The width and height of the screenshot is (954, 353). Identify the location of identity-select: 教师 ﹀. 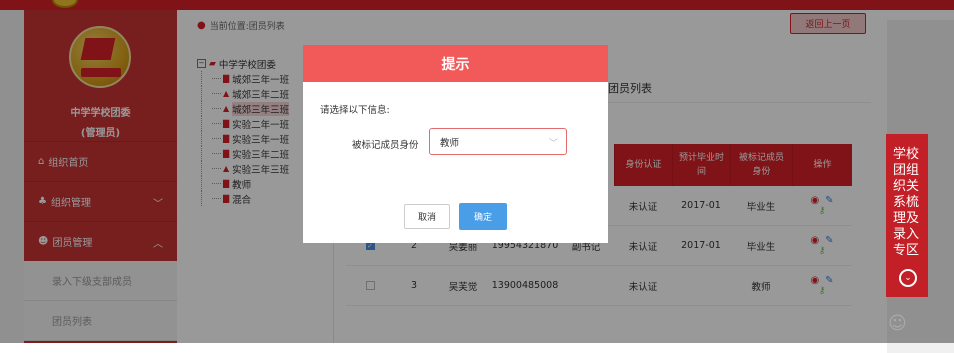
(498, 141).